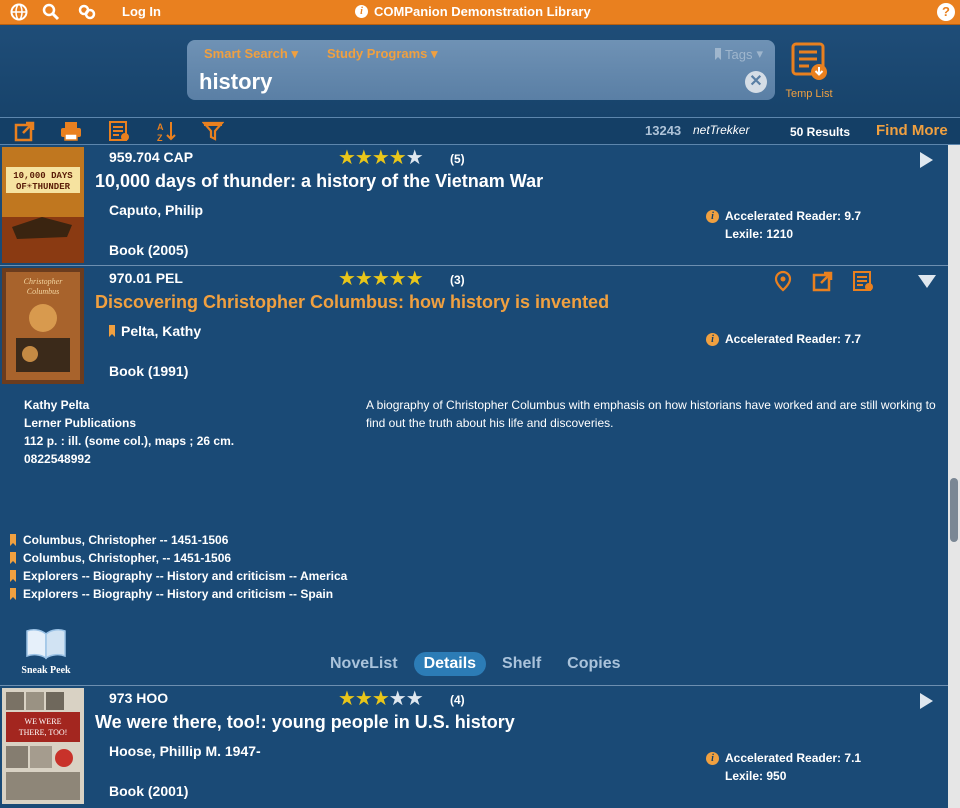  Describe the element at coordinates (43, 326) in the screenshot. I see `book-cover: Christopher Columbus` at that location.